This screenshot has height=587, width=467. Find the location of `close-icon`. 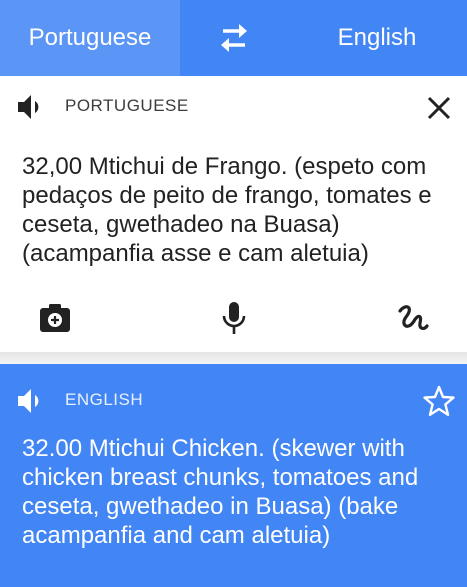

close-icon is located at coordinates (439, 108).